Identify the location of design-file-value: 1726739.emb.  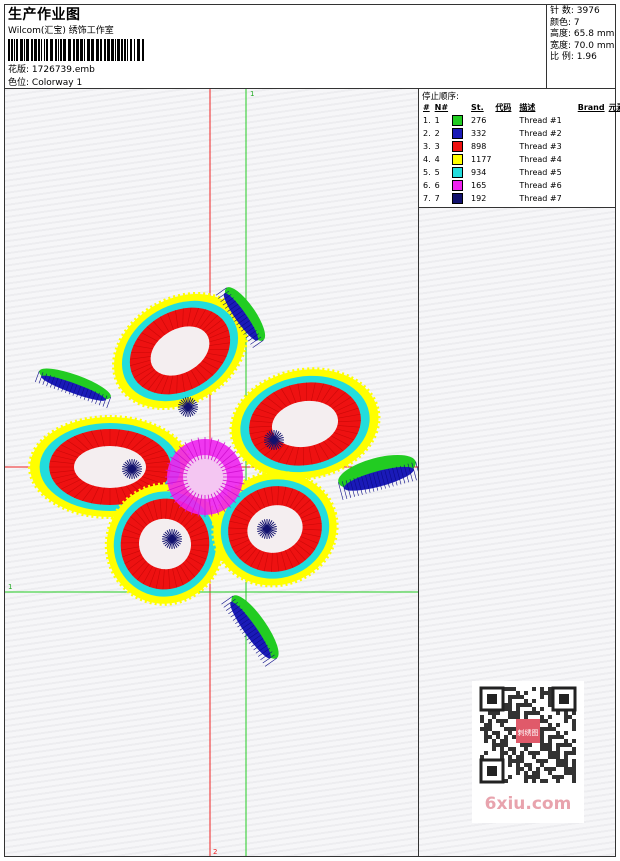
(63, 70).